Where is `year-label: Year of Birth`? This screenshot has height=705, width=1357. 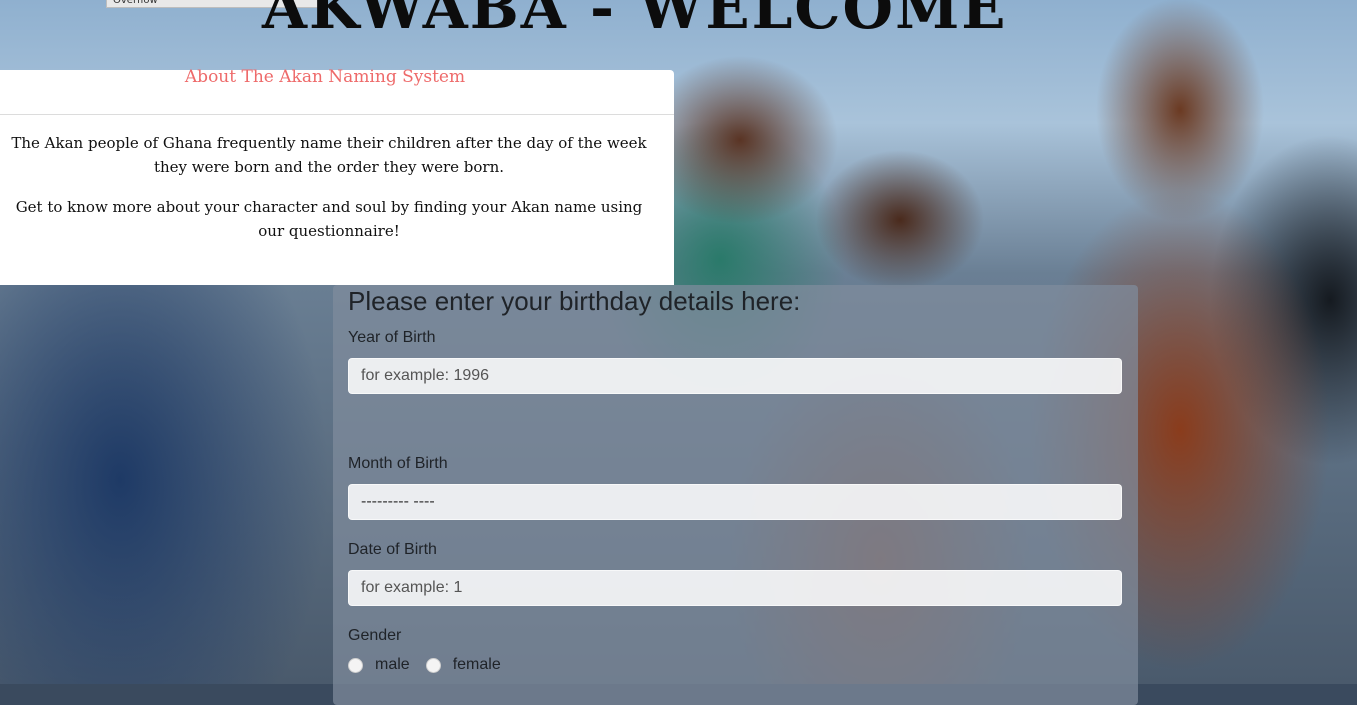
year-label: Year of Birth is located at coordinates (392, 337).